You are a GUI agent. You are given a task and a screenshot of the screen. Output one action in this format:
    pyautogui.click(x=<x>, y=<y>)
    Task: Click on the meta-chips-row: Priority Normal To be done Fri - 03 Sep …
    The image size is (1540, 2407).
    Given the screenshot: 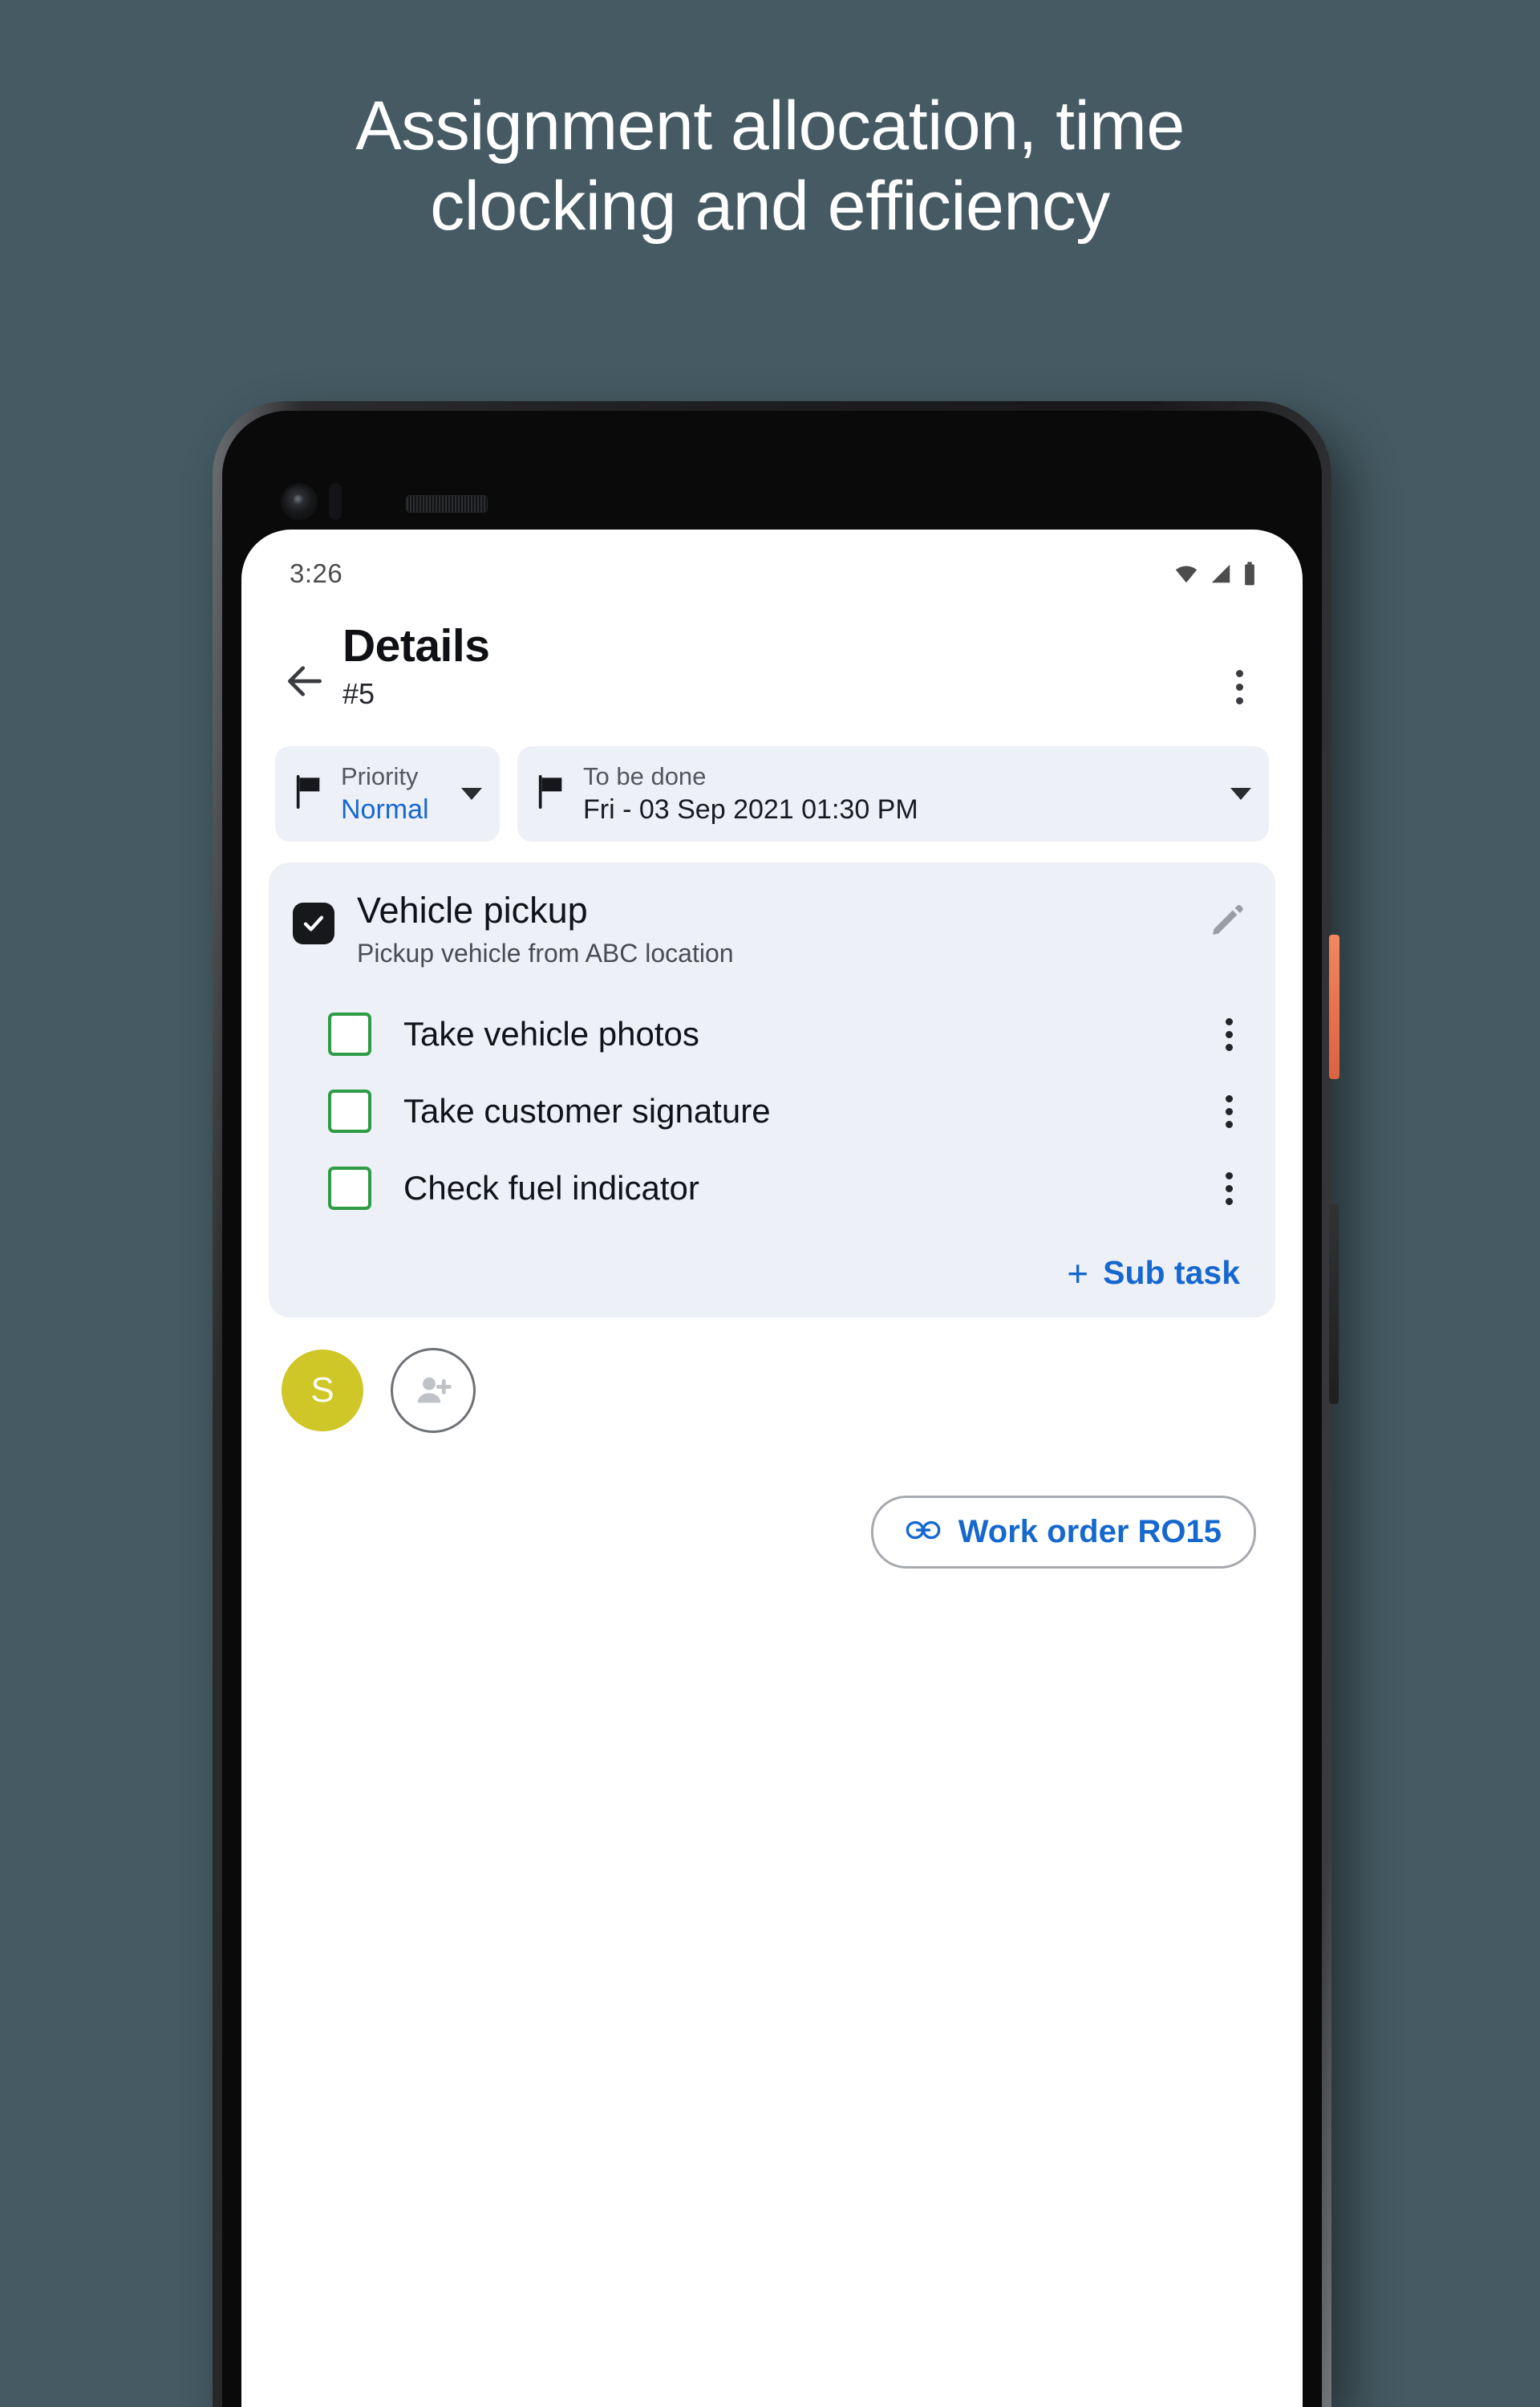 What is the action you would take?
    pyautogui.click(x=772, y=782)
    